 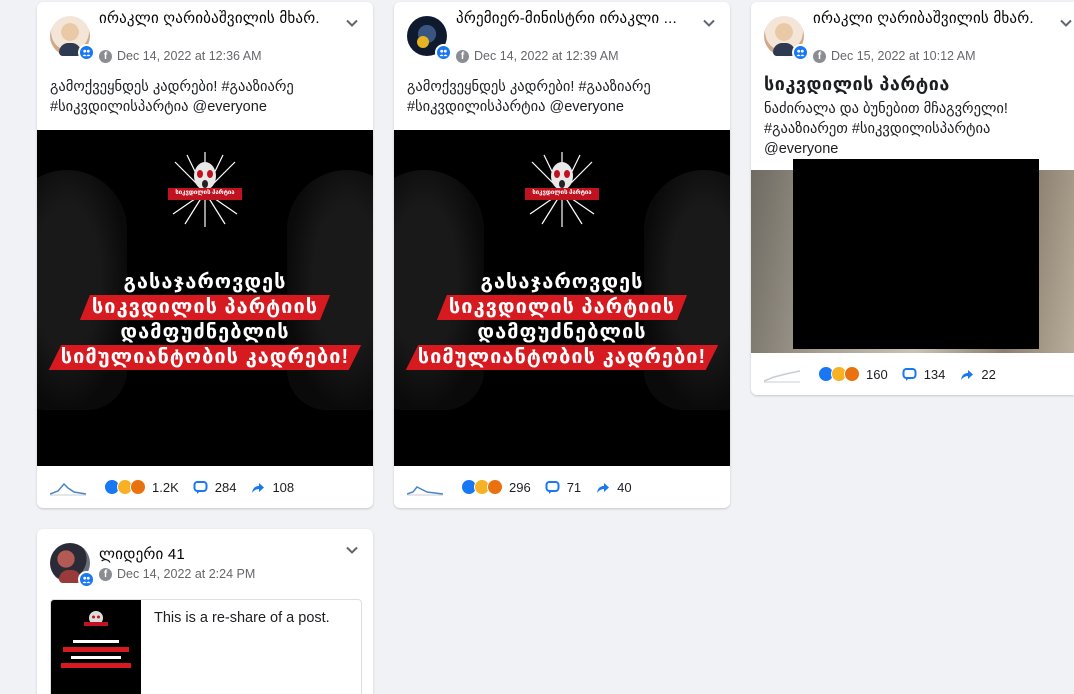 What do you see at coordinates (801, 149) in the screenshot?
I see `post-text-line: @everyone` at bounding box center [801, 149].